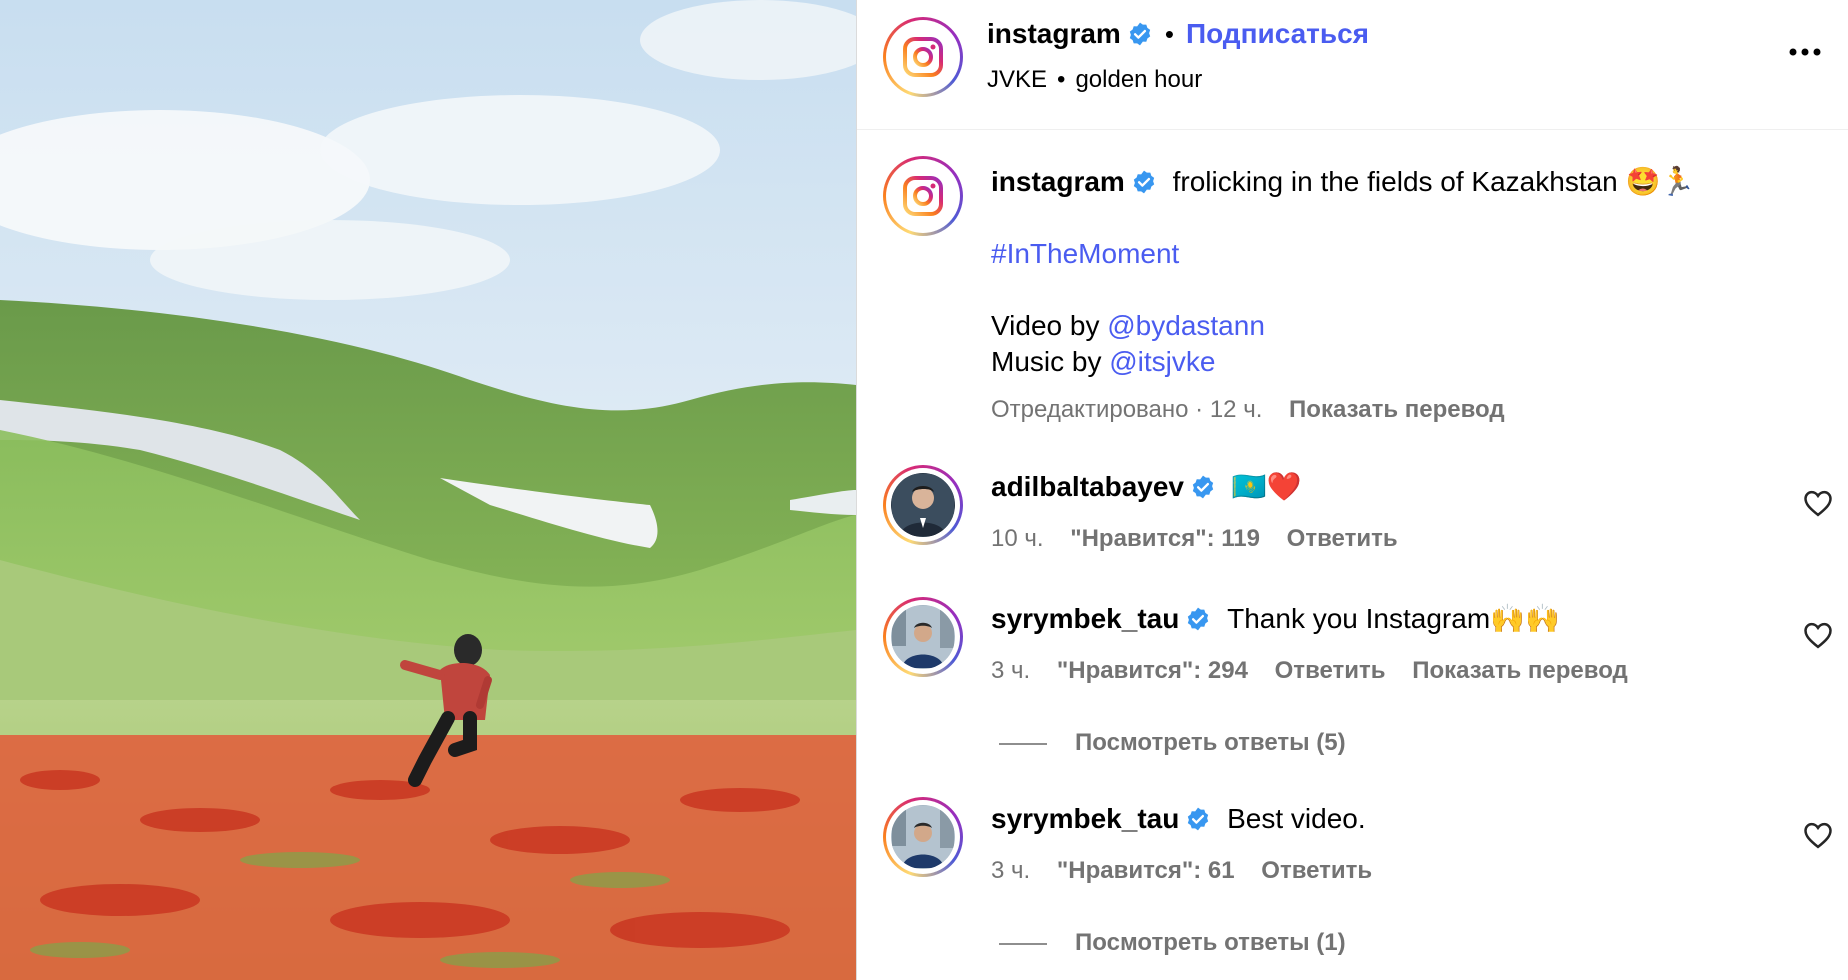 The image size is (1848, 980). Describe the element at coordinates (1017, 538) in the screenshot. I see `comment-time: 10 ч.` at that location.